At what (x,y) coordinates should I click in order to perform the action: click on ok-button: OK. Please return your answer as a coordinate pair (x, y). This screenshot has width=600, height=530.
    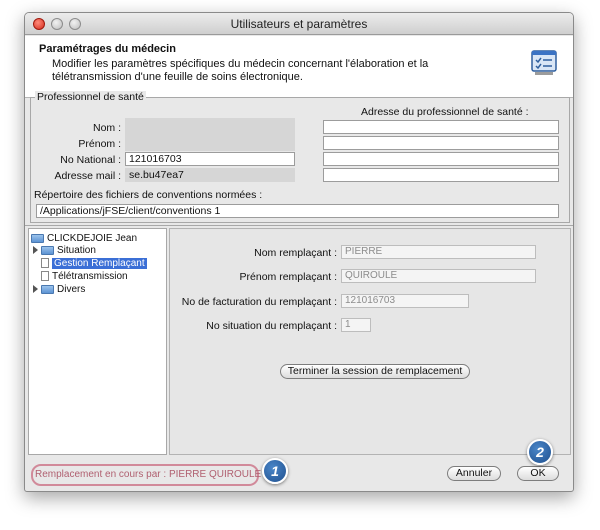
    Looking at the image, I should click on (538, 473).